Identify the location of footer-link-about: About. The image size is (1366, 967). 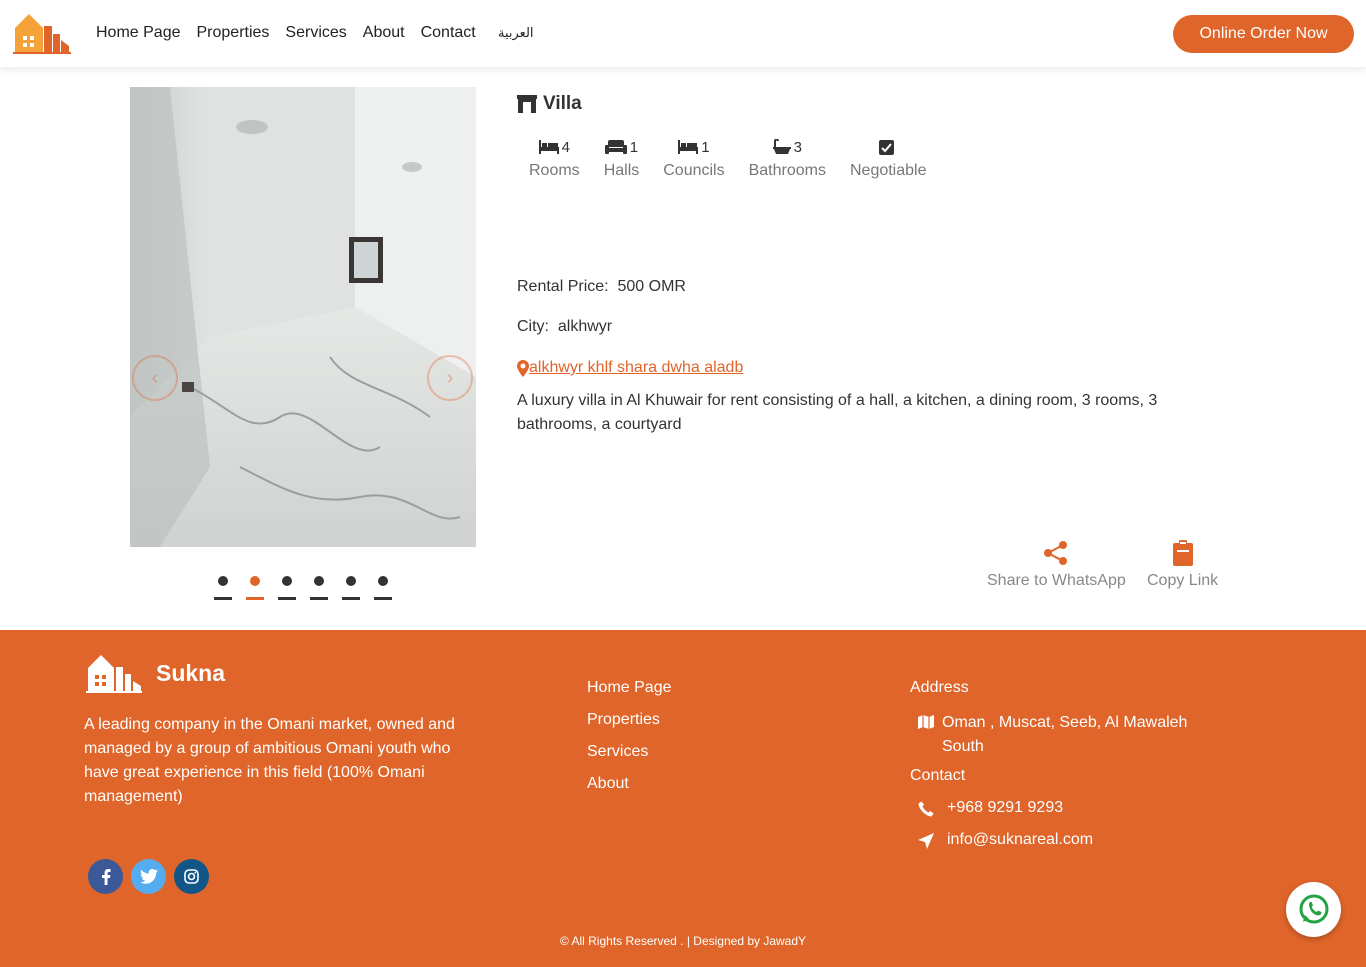
(629, 791).